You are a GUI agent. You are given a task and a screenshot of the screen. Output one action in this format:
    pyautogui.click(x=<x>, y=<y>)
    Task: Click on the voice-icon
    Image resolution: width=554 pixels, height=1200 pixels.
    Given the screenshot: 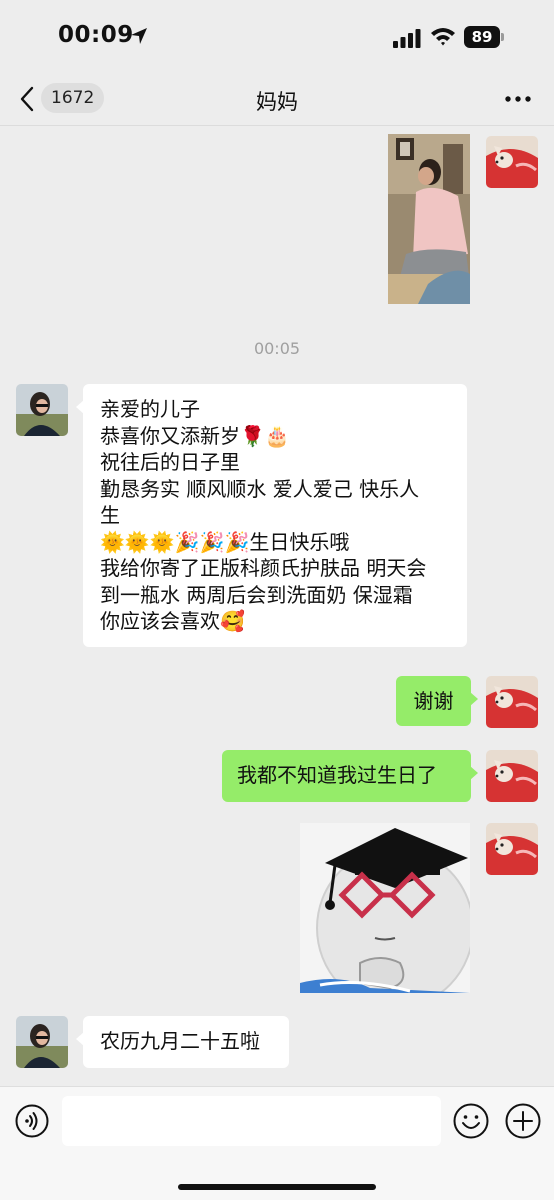 What is the action you would take?
    pyautogui.click(x=32, y=1121)
    